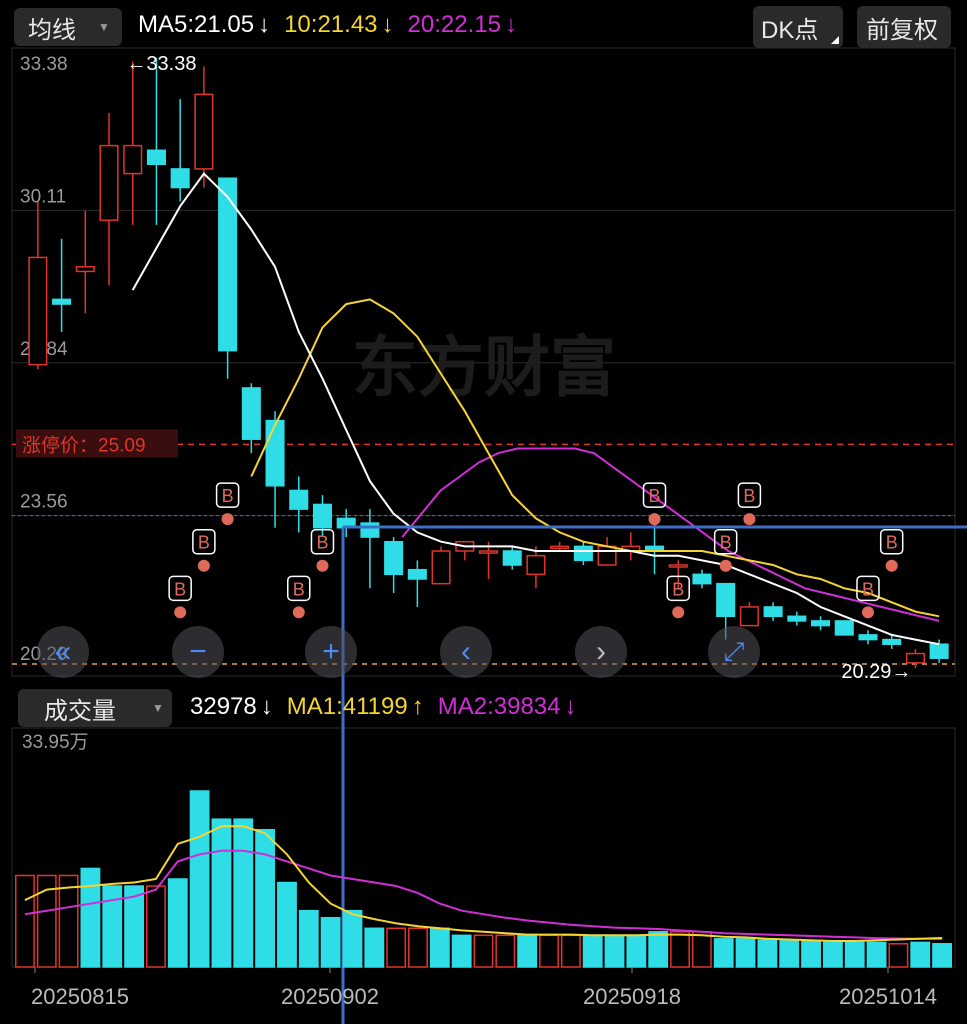 This screenshot has width=967, height=1024. I want to click on x-axis-label: 20251014, so click(888, 996).